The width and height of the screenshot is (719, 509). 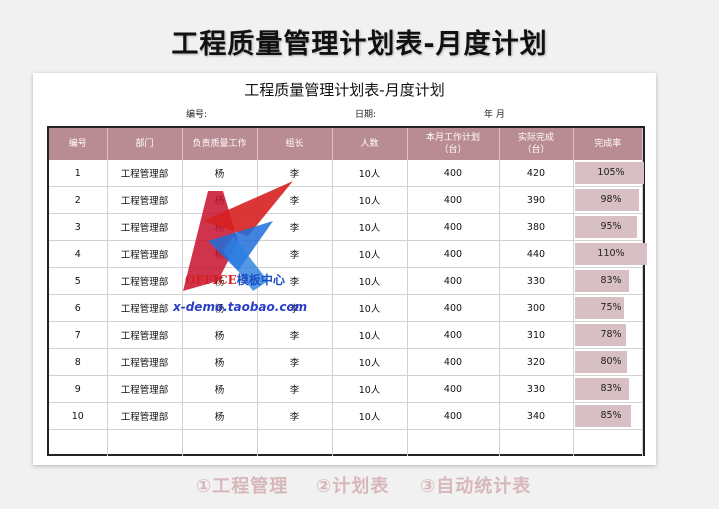 I want to click on footer-item-plan-table: ②计划表, so click(x=353, y=486).